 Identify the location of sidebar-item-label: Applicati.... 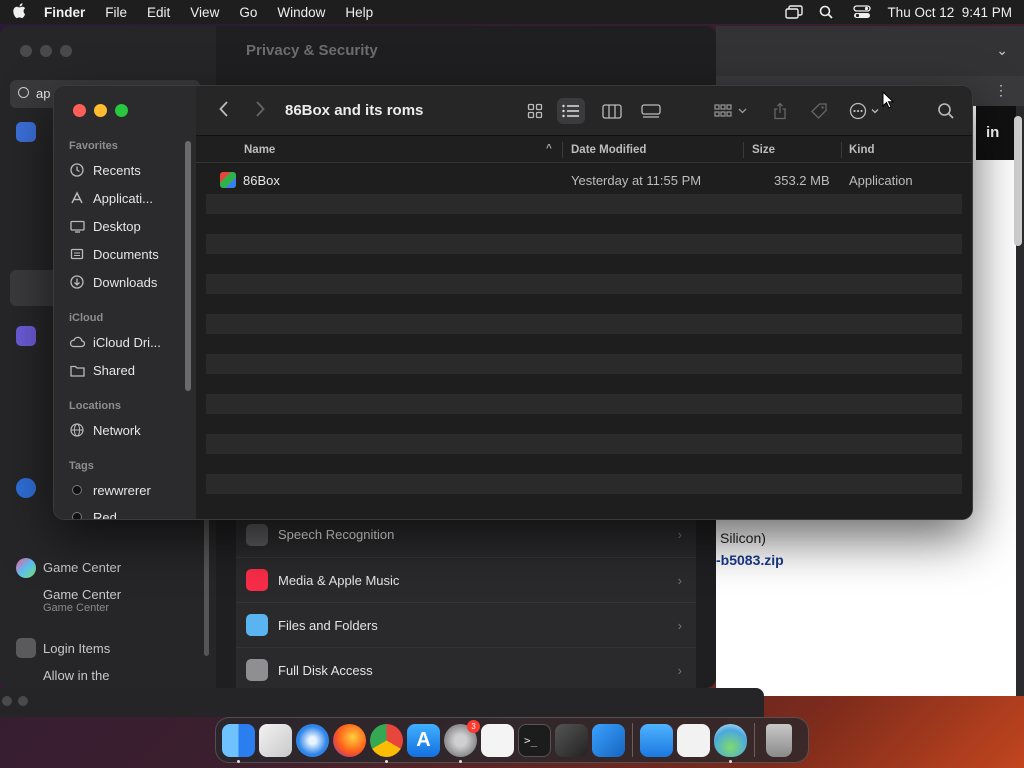
(123, 198).